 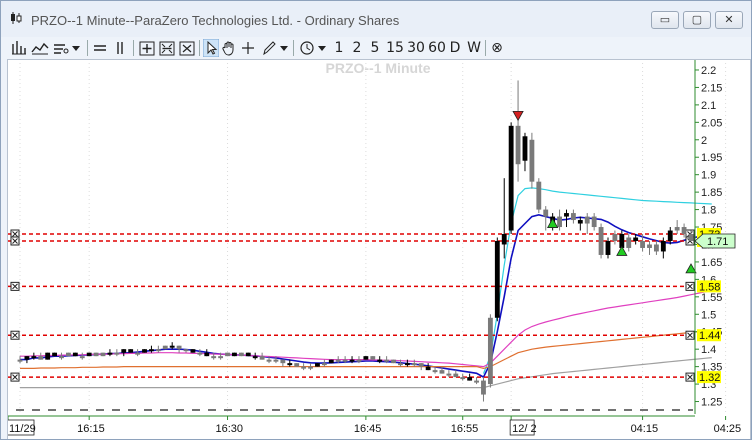 What do you see at coordinates (16, 18) in the screenshot?
I see `candlestick-app-icon` at bounding box center [16, 18].